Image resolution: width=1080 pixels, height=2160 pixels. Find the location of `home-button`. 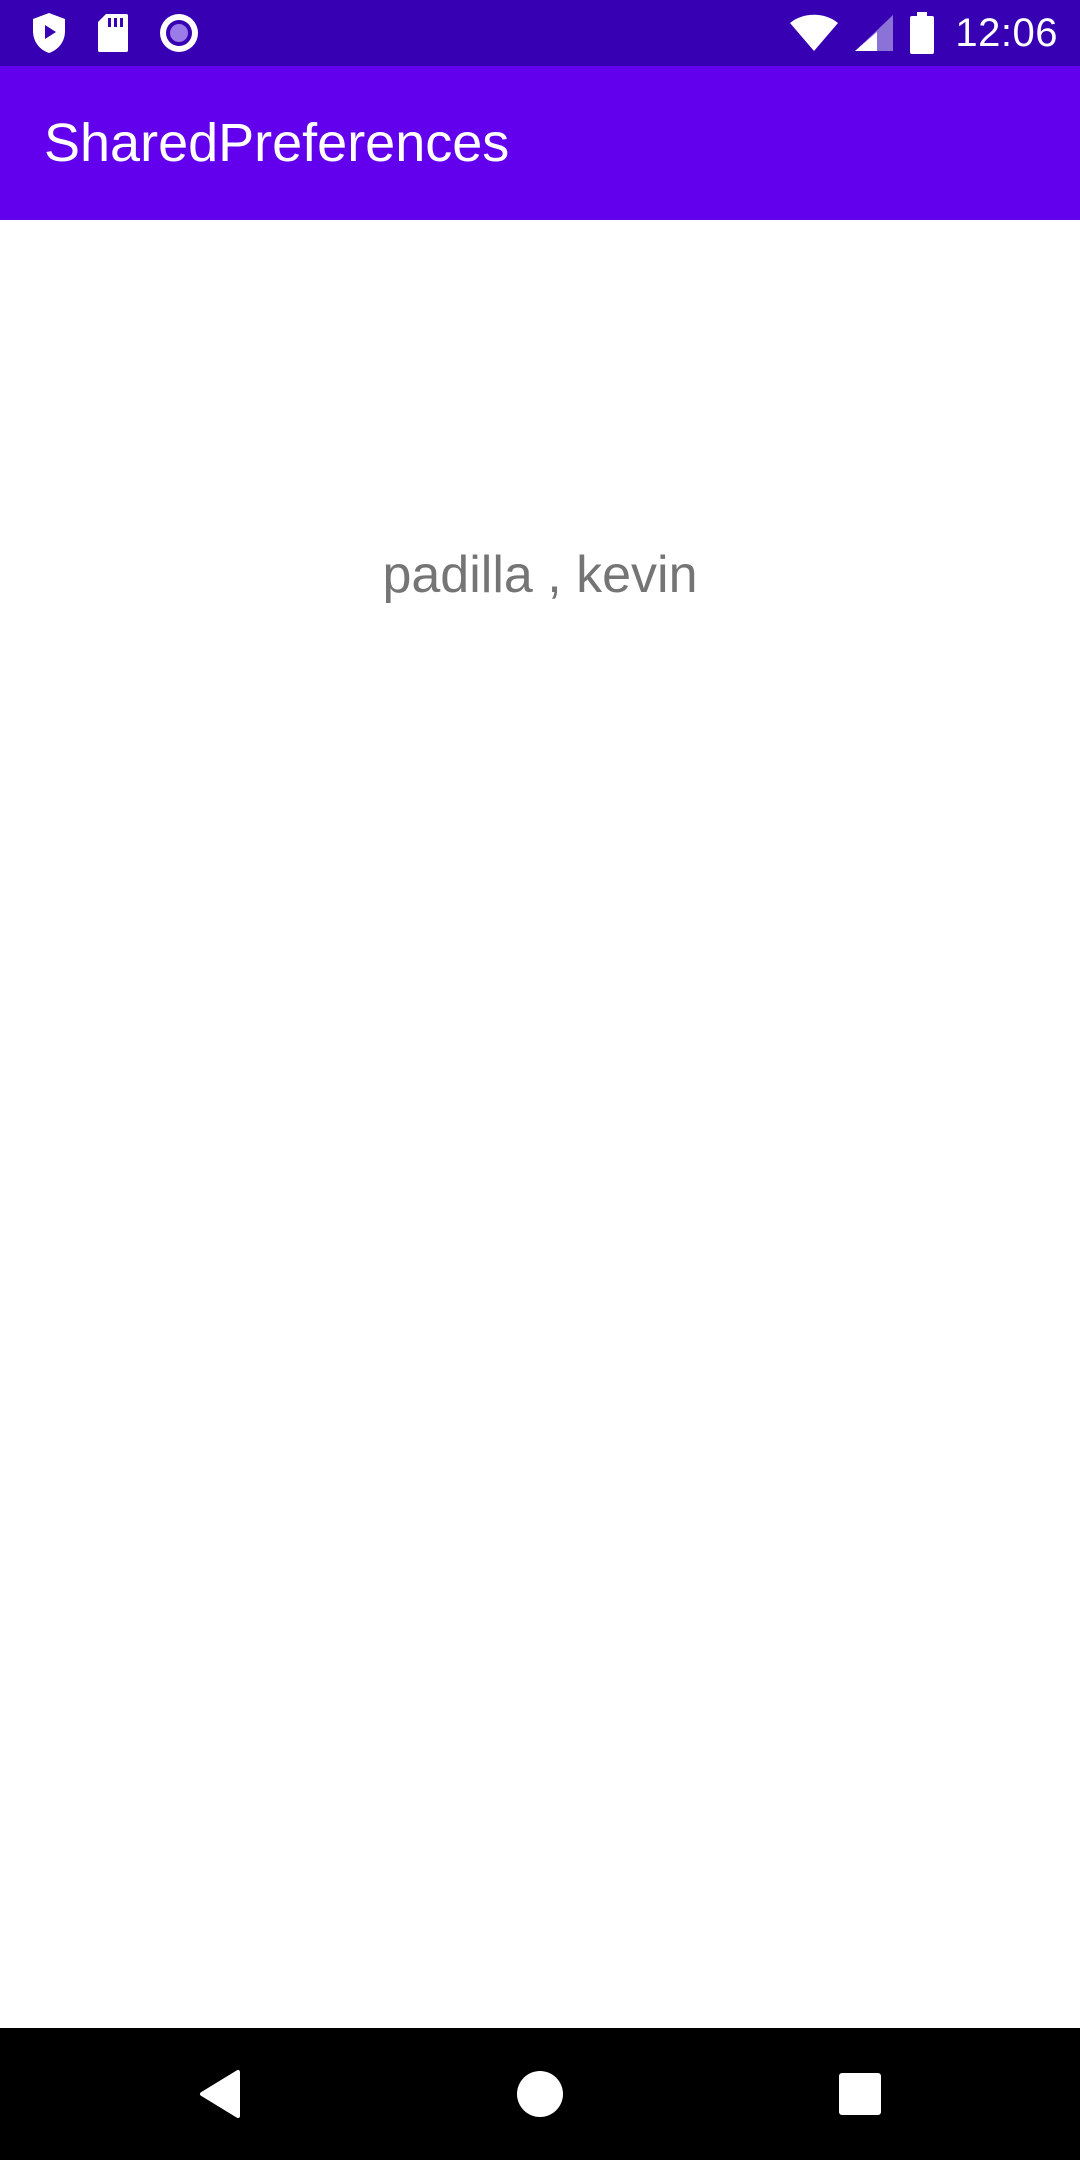

home-button is located at coordinates (540, 2094).